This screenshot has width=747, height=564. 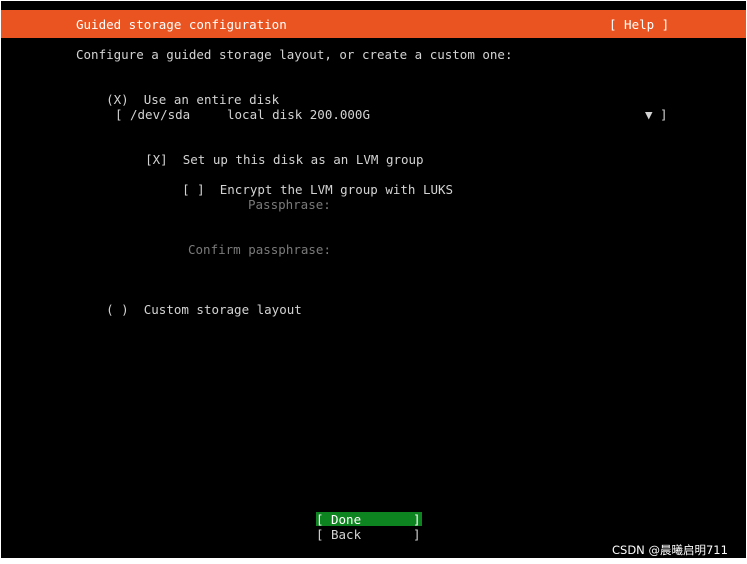 What do you see at coordinates (303, 159) in the screenshot?
I see `lvm-label: Set up this disk as an LVM group` at bounding box center [303, 159].